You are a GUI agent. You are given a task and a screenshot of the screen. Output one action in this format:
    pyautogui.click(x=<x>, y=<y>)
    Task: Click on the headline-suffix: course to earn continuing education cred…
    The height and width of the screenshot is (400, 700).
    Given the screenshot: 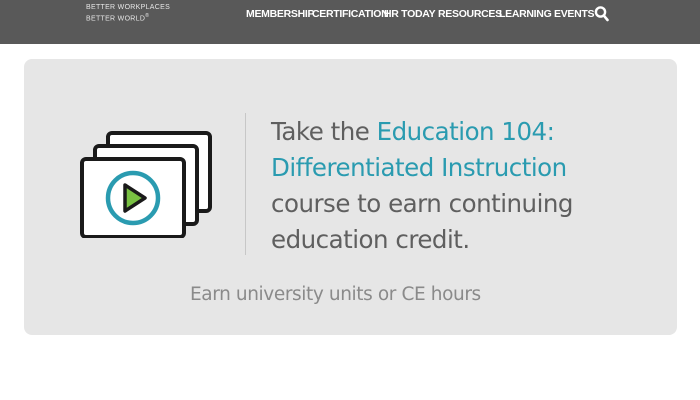 What is the action you would take?
    pyautogui.click(x=422, y=221)
    